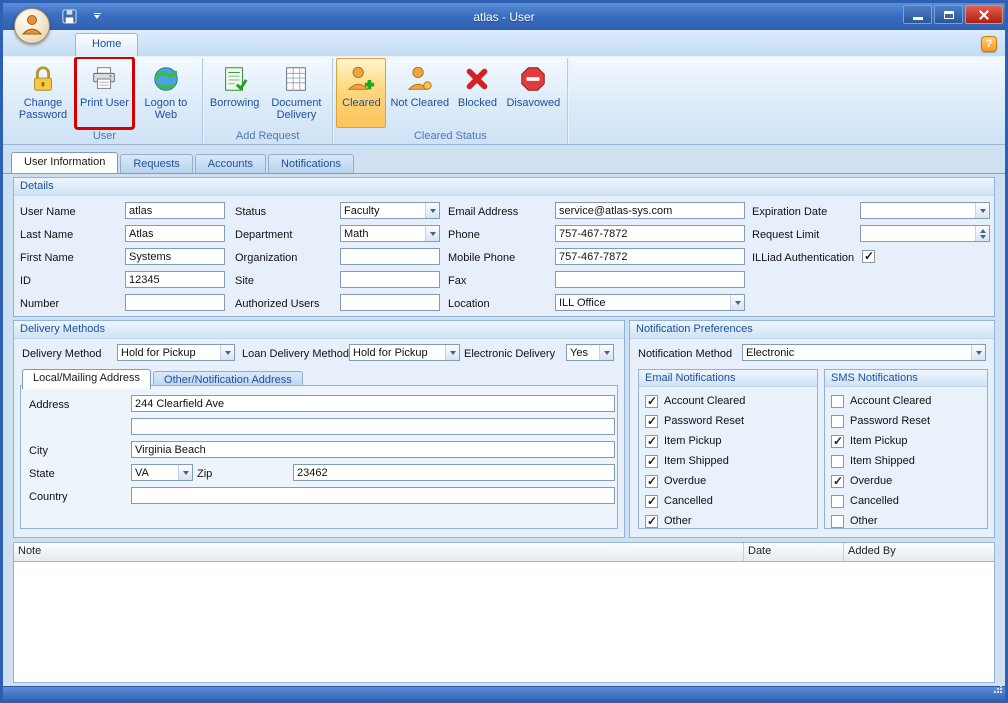 This screenshot has width=1008, height=703. I want to click on logon-to-web-button: Logon to Web, so click(166, 93).